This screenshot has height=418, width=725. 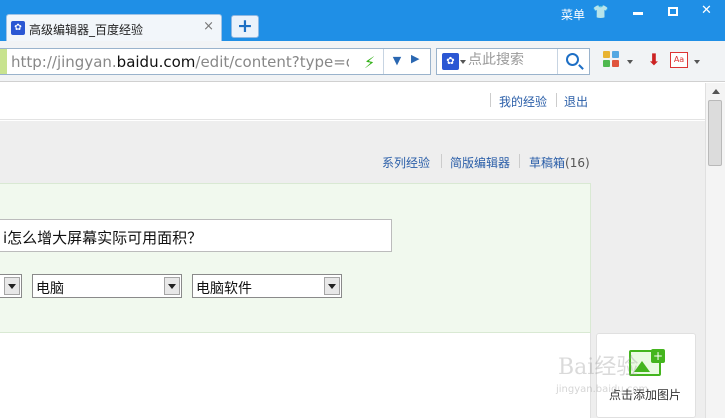 I want to click on title-bar: ✿ 高级编辑器_百度经验 × + 菜单 👕 ✕, so click(x=362, y=20).